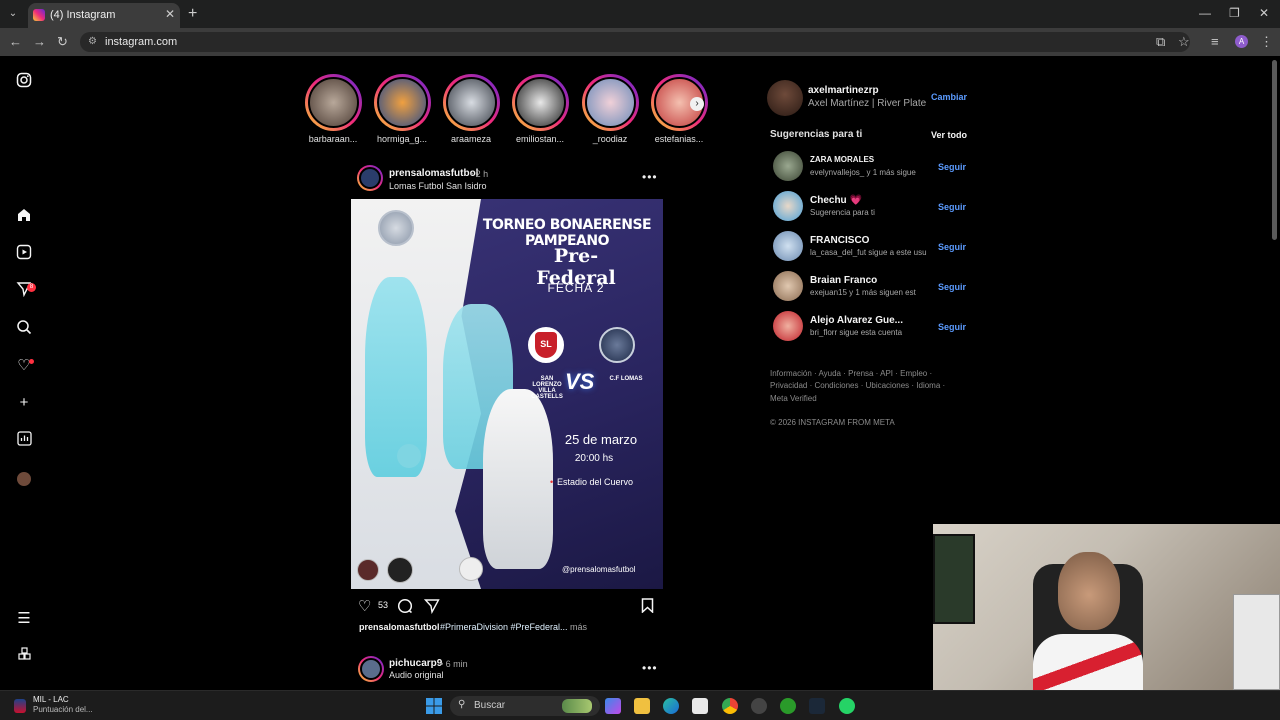 The image size is (1280, 720). What do you see at coordinates (577, 706) in the screenshot?
I see `search-highlight-icon` at bounding box center [577, 706].